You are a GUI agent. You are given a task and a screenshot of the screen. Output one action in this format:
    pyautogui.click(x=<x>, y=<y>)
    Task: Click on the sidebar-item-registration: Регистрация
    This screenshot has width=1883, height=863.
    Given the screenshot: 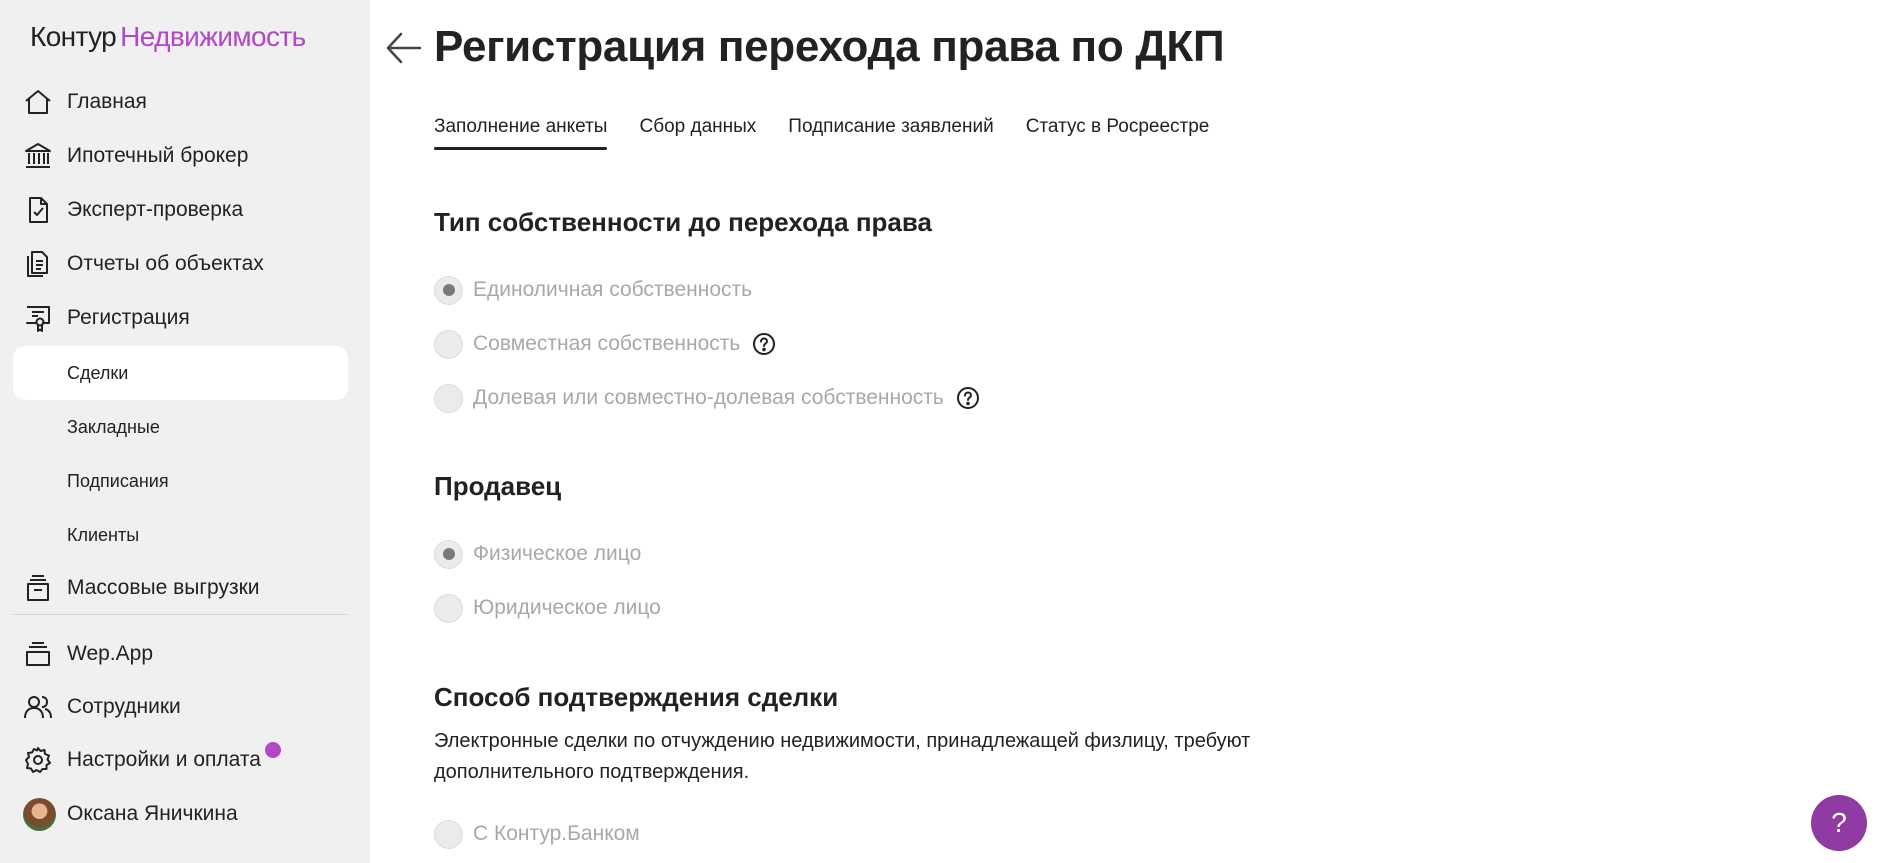 What is the action you would take?
    pyautogui.click(x=180, y=318)
    